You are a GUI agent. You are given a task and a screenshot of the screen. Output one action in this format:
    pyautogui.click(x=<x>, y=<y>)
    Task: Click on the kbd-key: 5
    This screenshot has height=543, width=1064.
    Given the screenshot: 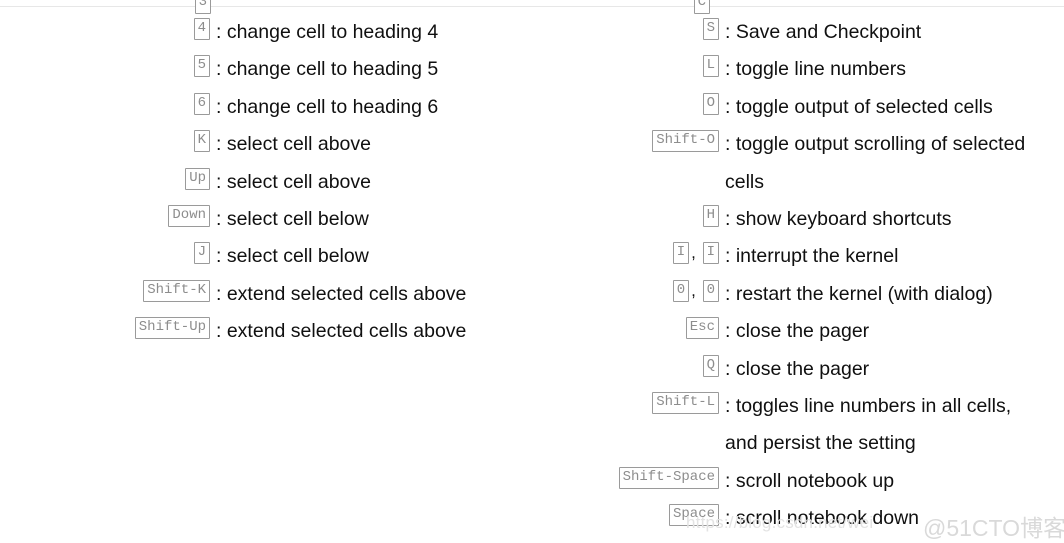 What is the action you would take?
    pyautogui.click(x=201, y=66)
    